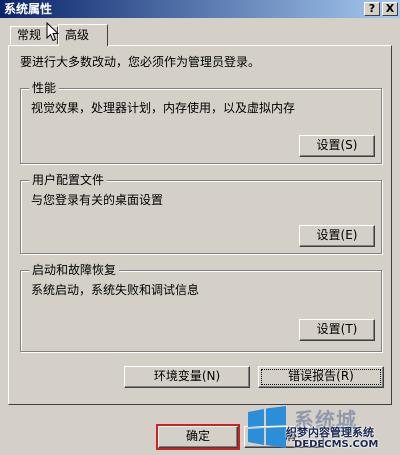 This screenshot has width=400, height=455. Describe the element at coordinates (68, 180) in the screenshot. I see `user-profiles-legend: 用户配置文件` at that location.